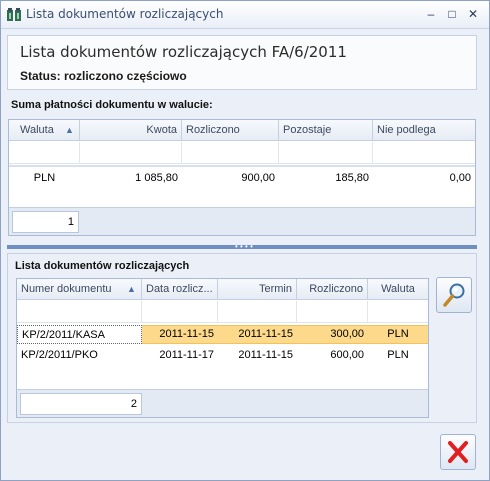  Describe the element at coordinates (81, 404) in the screenshot. I see `documents-row-count: 2` at that location.